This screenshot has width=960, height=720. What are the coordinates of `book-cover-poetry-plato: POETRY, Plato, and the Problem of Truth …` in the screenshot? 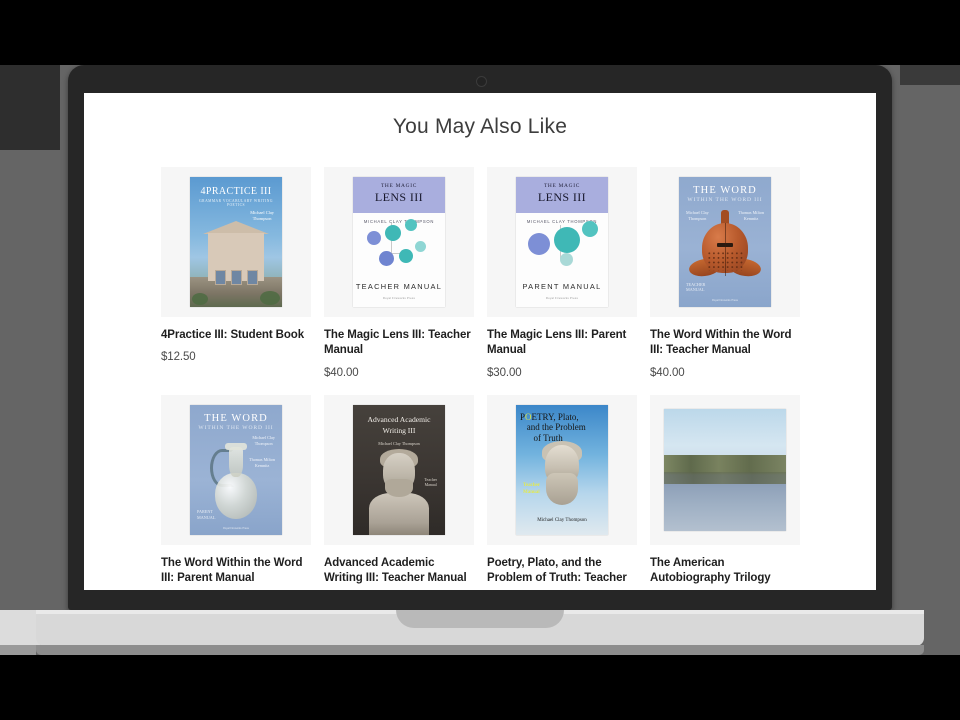 It's located at (562, 469).